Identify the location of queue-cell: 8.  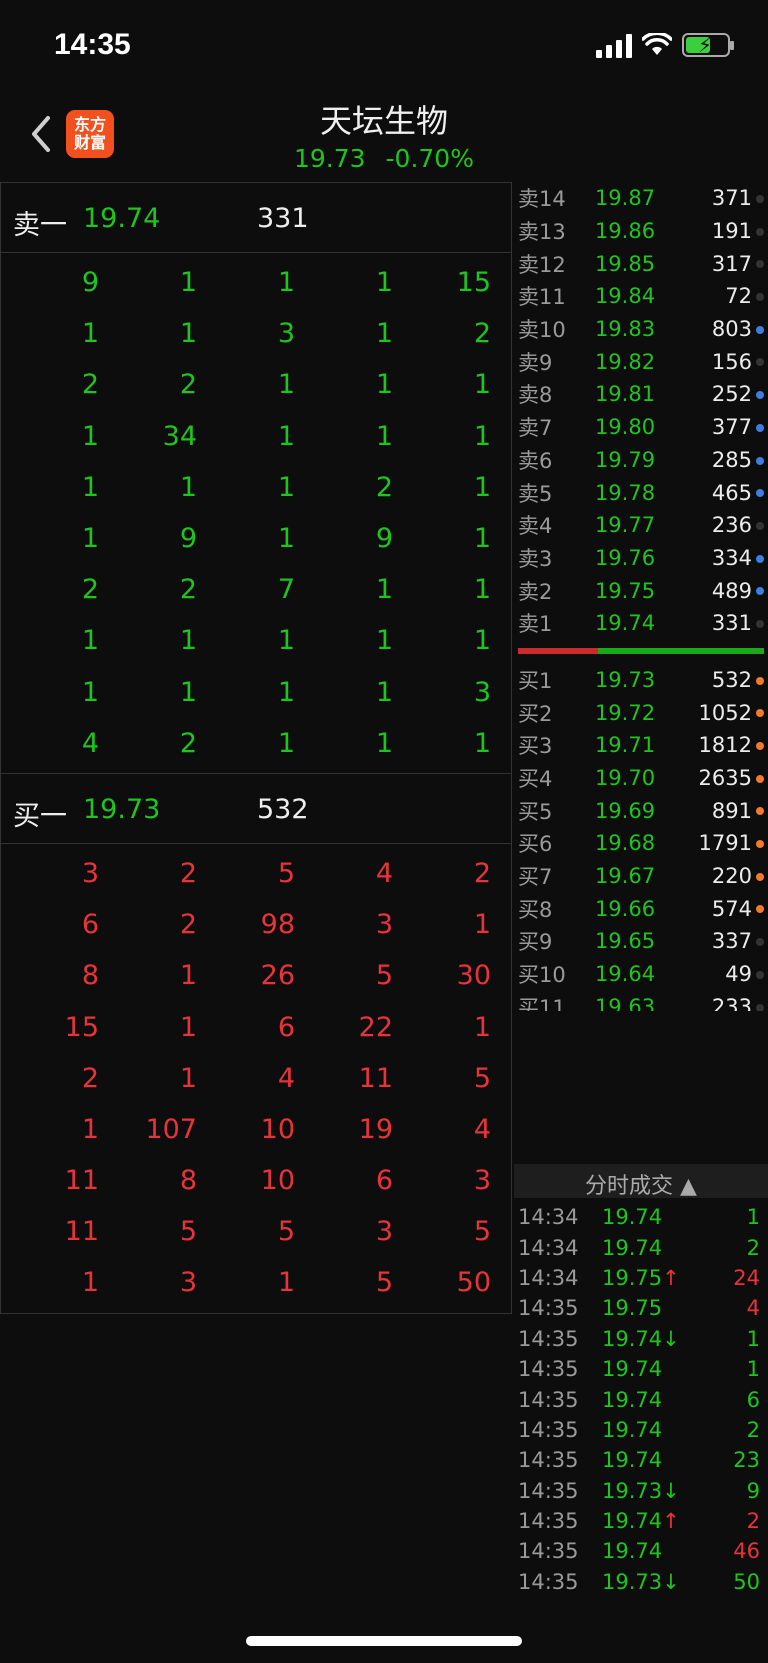
(90, 976).